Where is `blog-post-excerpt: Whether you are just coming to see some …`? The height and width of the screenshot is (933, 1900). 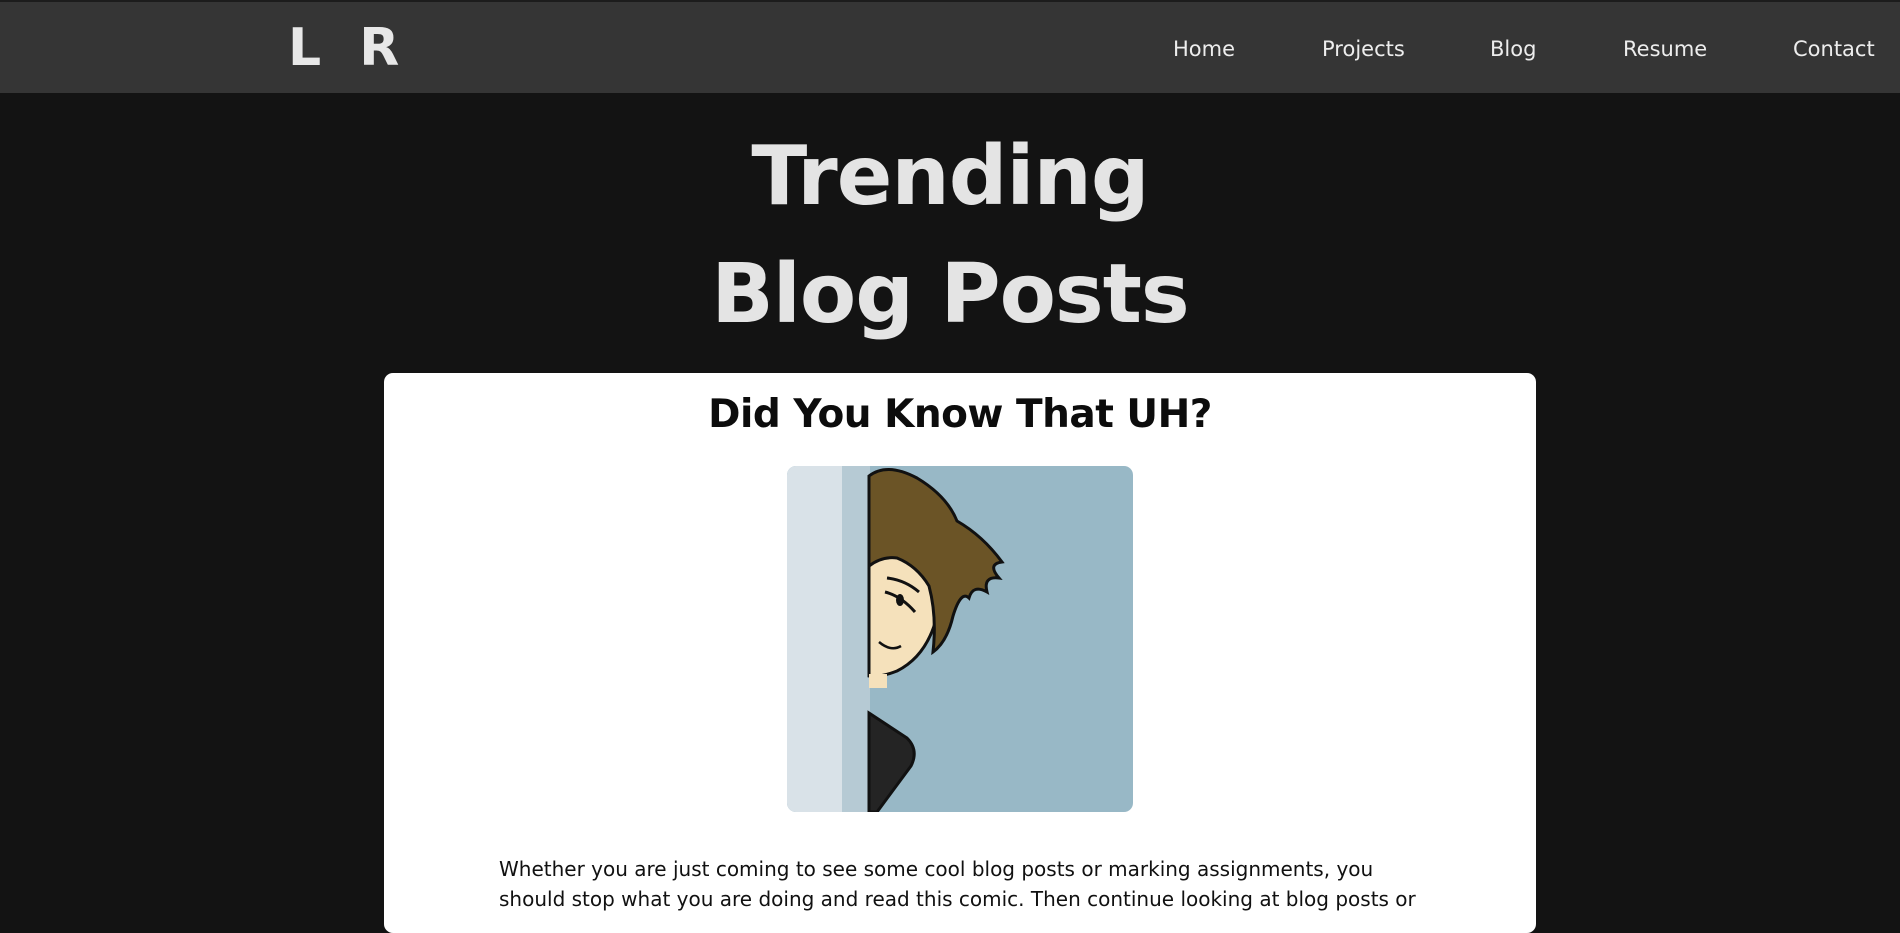
blog-post-excerpt: Whether you are just coming to see some … is located at coordinates (957, 884).